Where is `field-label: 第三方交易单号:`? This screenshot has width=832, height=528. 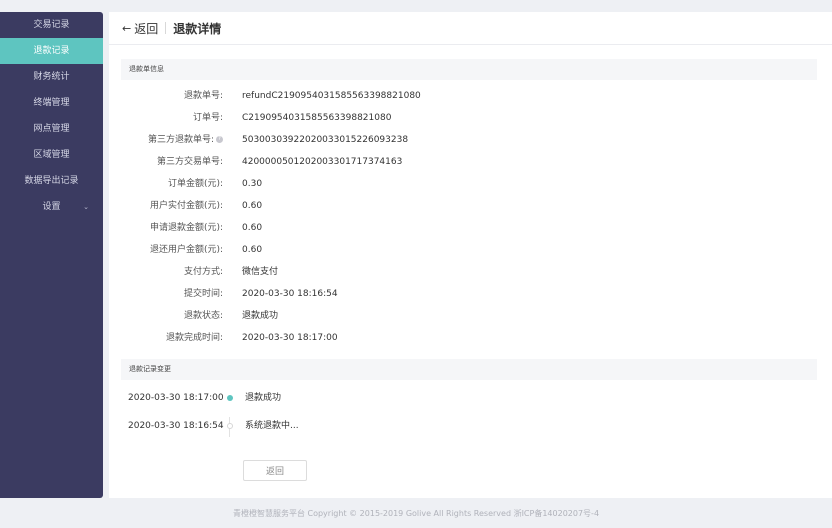 field-label: 第三方交易单号: is located at coordinates (189, 162).